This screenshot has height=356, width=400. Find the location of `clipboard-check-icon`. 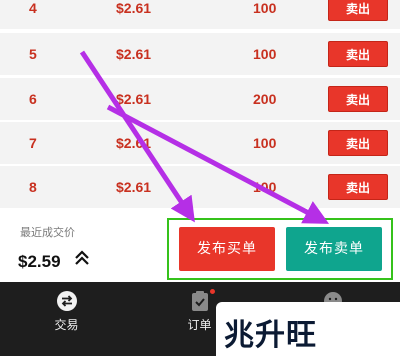

clipboard-check-icon is located at coordinates (199, 301).